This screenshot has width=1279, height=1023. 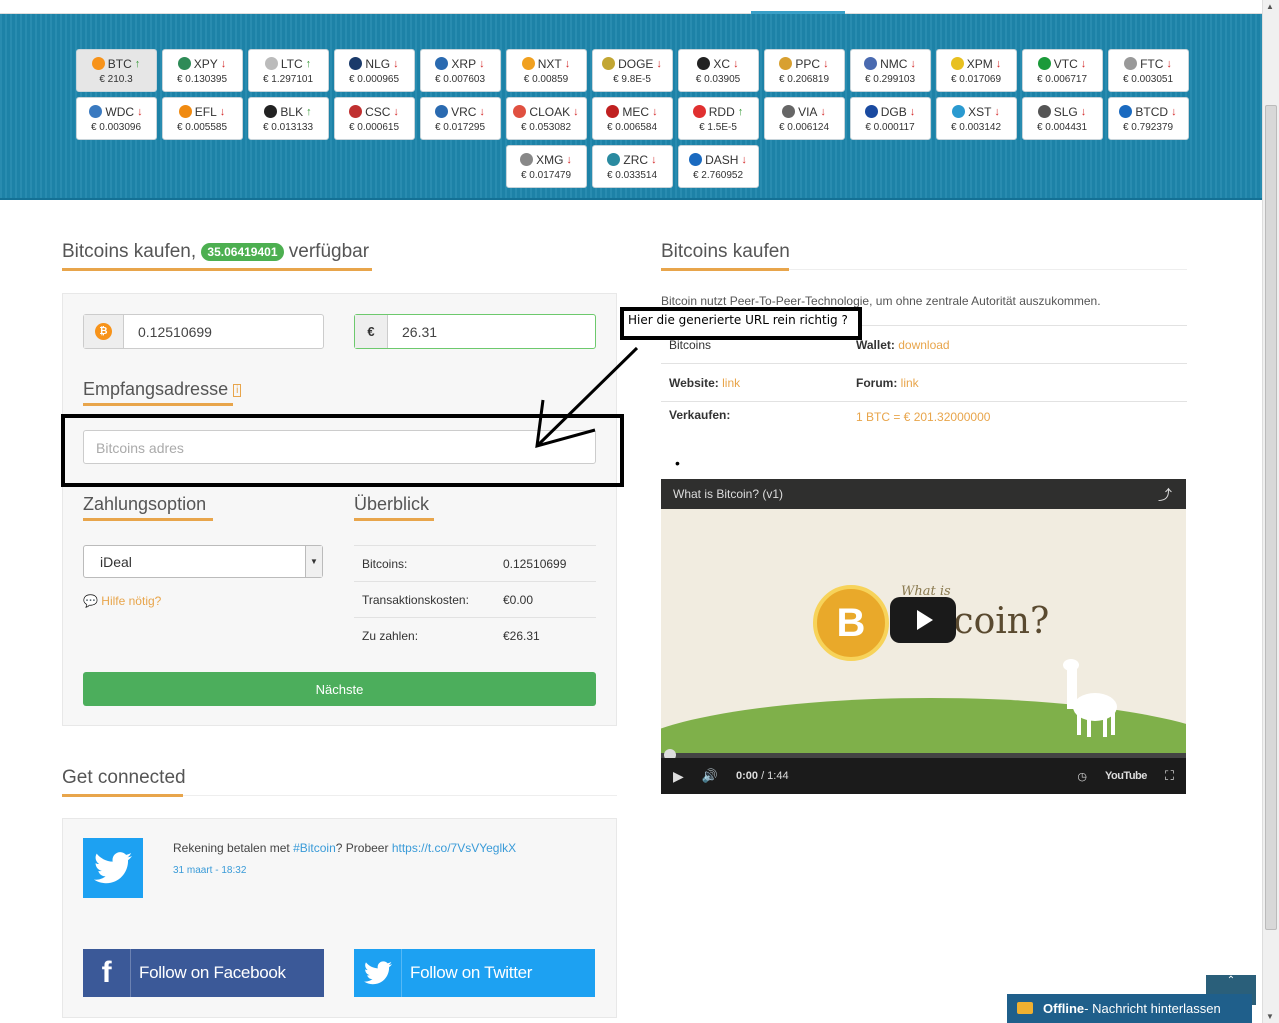 What do you see at coordinates (890, 79) in the screenshot?
I see `coin-price: € 0.299103` at bounding box center [890, 79].